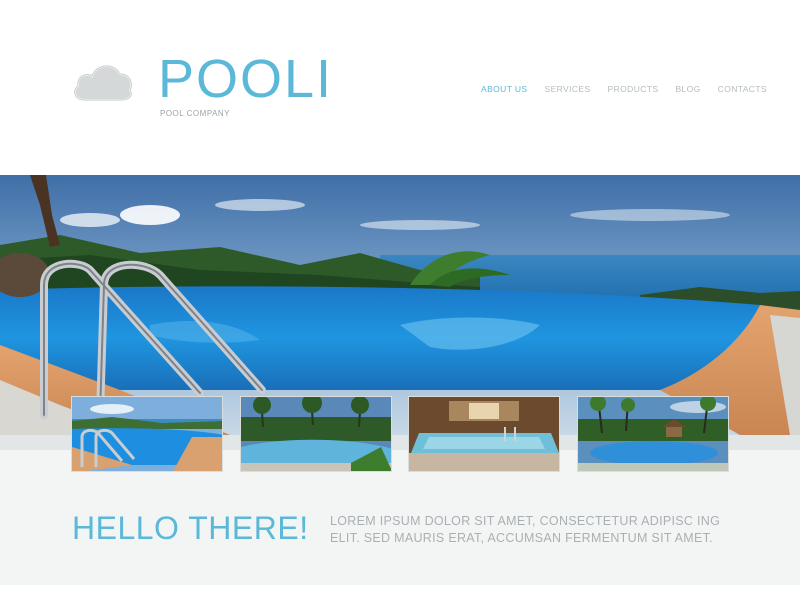  I want to click on intro-heading: HELLO THERE!, so click(190, 528).